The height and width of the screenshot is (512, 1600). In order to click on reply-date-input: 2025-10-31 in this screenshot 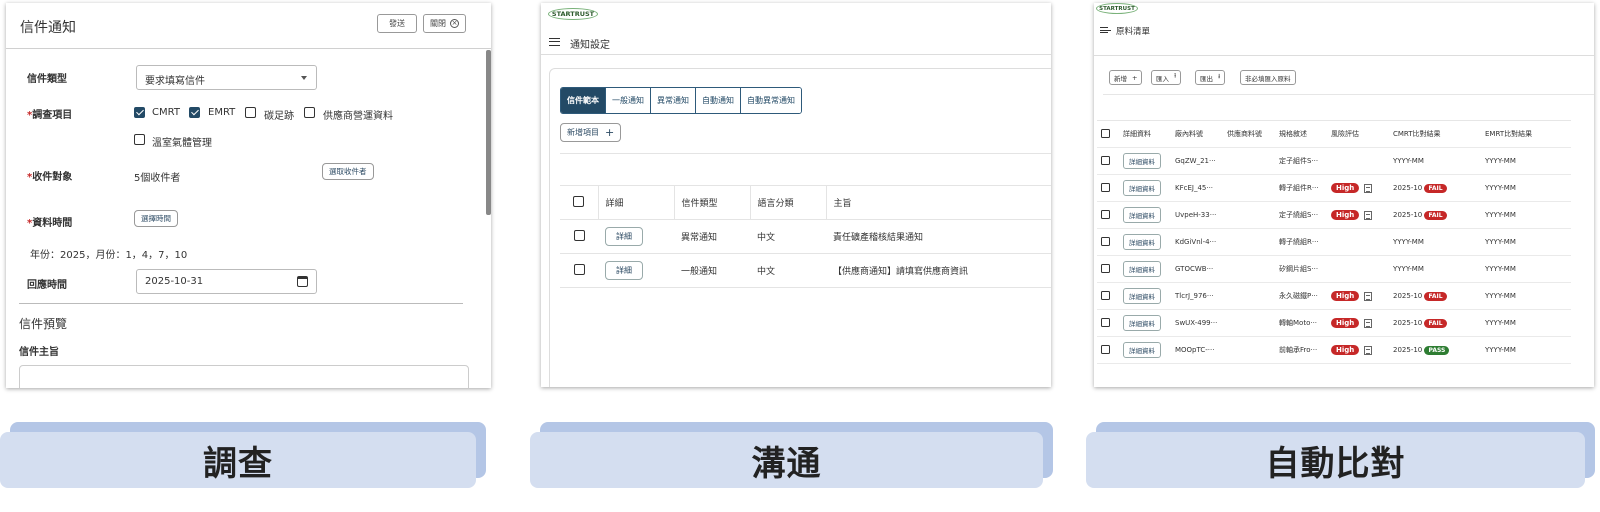, I will do `click(226, 281)`.